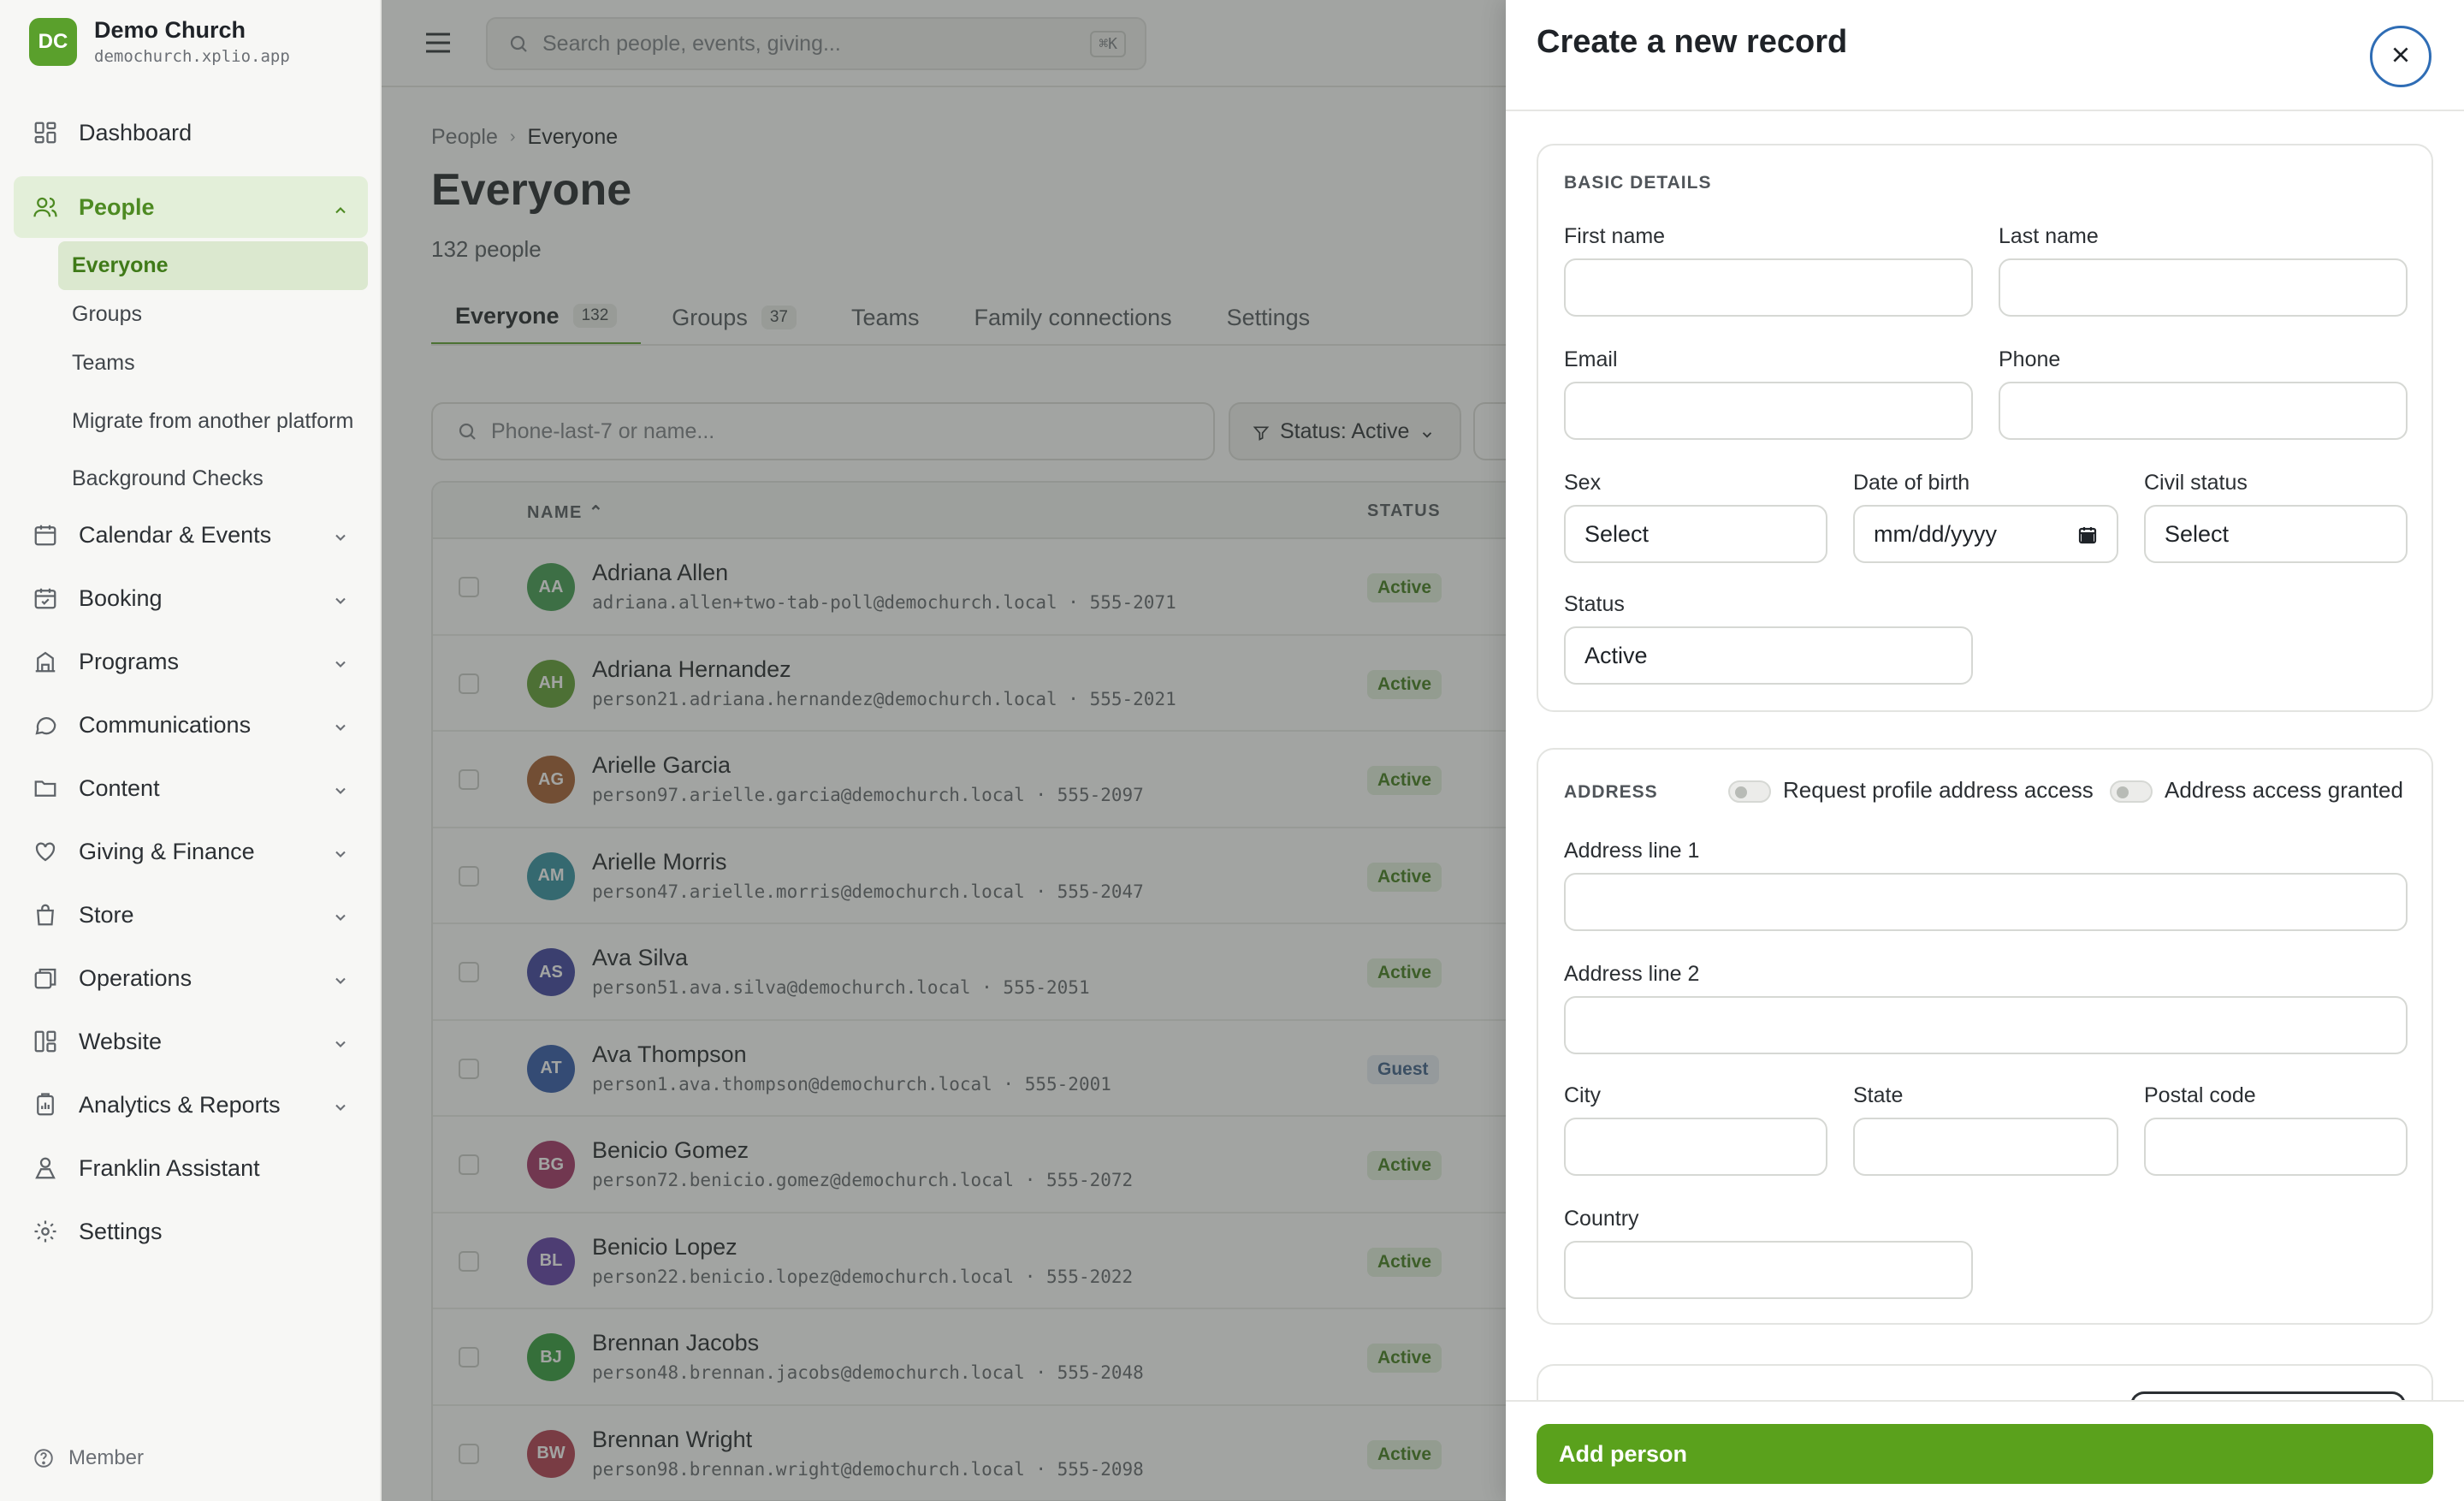  What do you see at coordinates (117, 207) in the screenshot?
I see `sidebar-item-label: People` at bounding box center [117, 207].